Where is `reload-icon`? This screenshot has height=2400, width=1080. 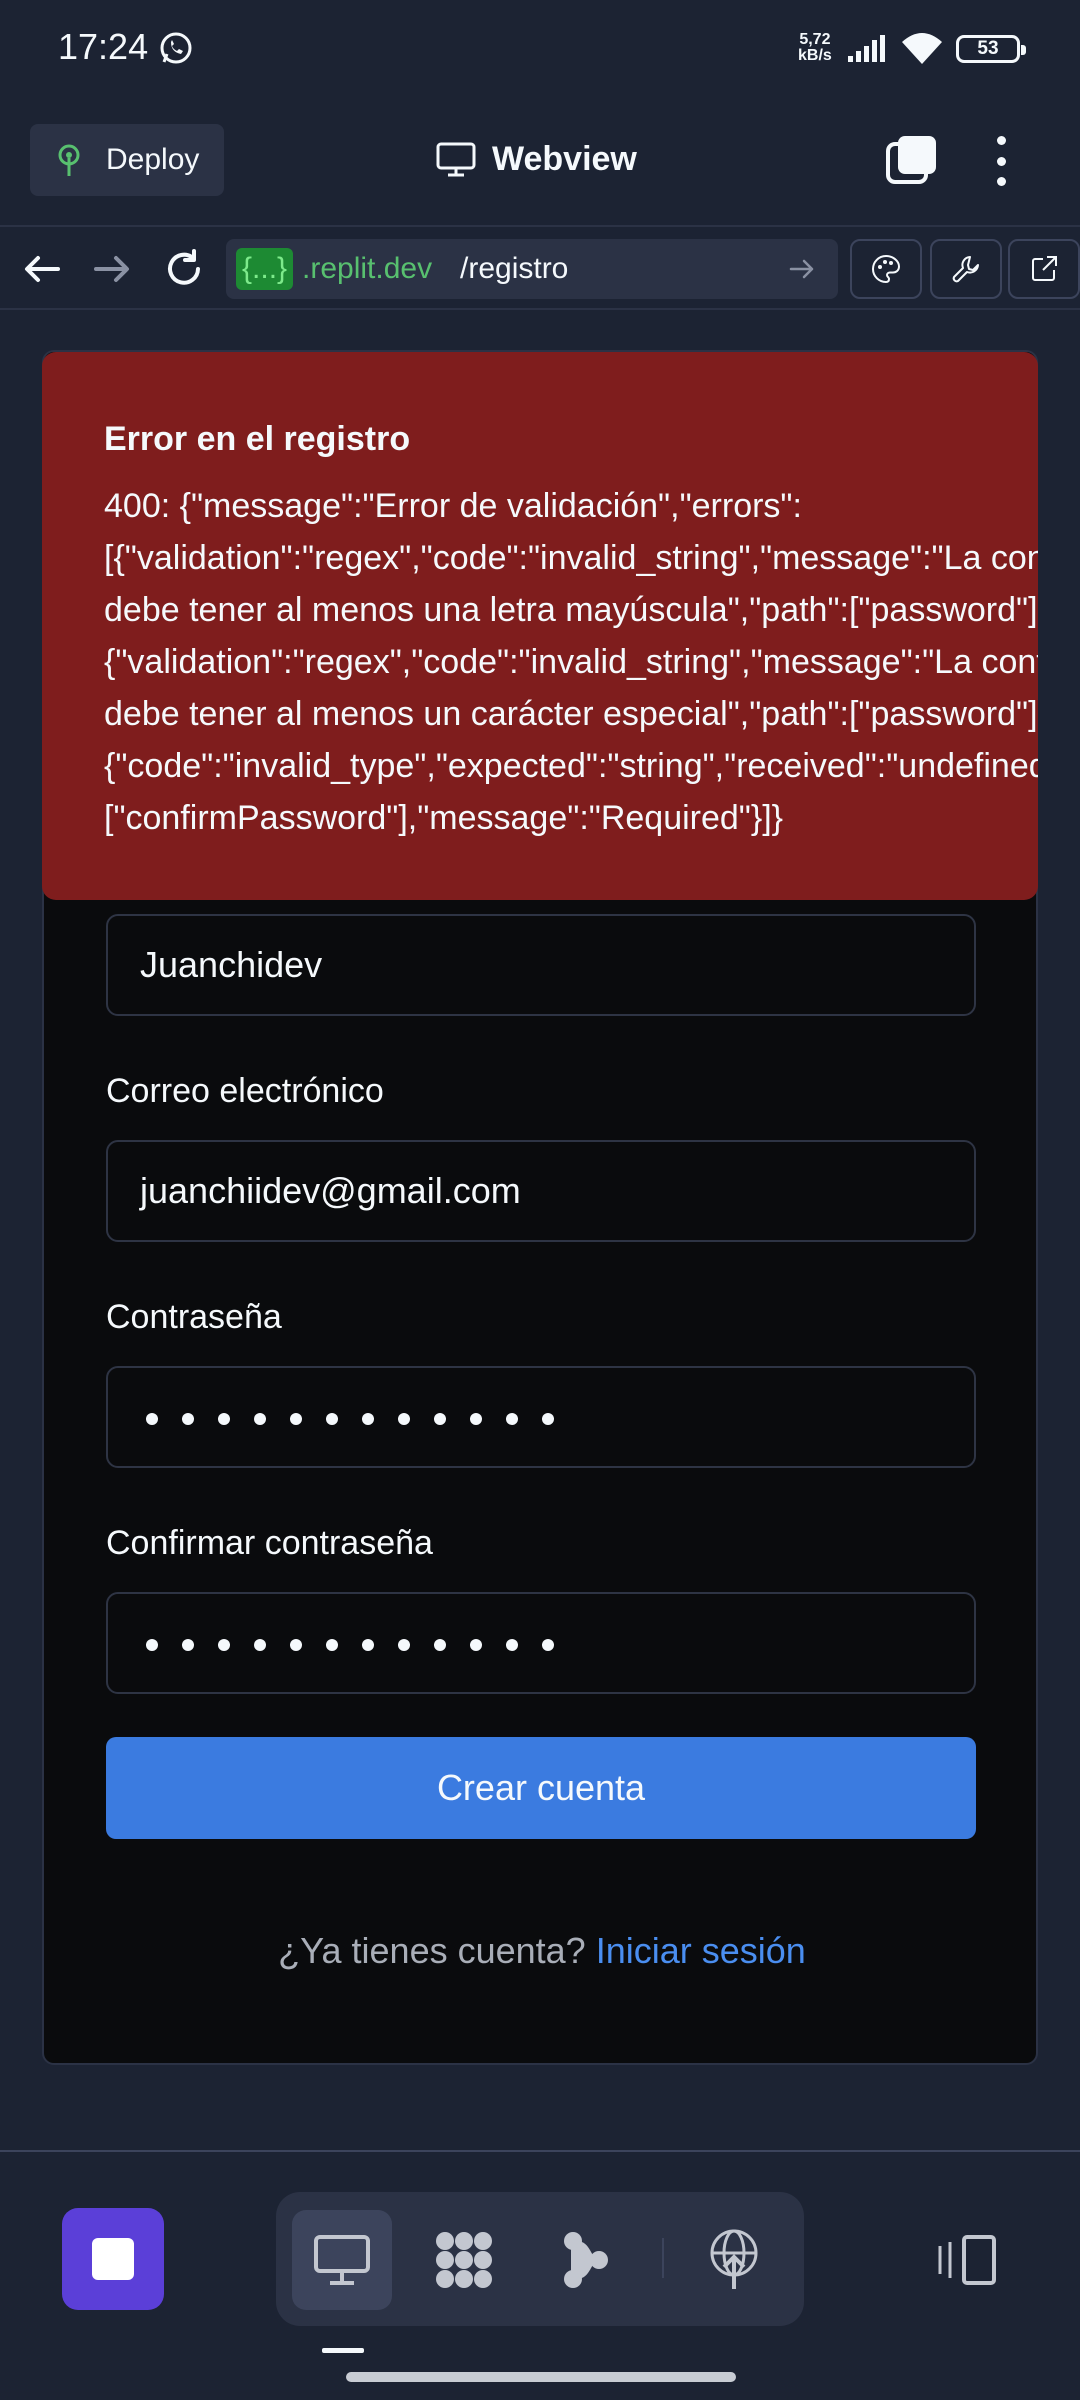 reload-icon is located at coordinates (184, 269).